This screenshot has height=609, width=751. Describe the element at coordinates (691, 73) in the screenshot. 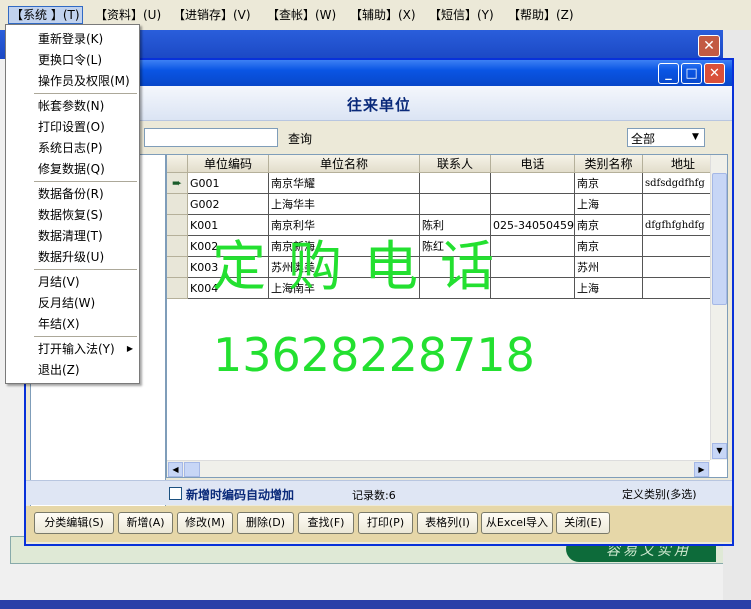

I see `maximize-button: □` at that location.